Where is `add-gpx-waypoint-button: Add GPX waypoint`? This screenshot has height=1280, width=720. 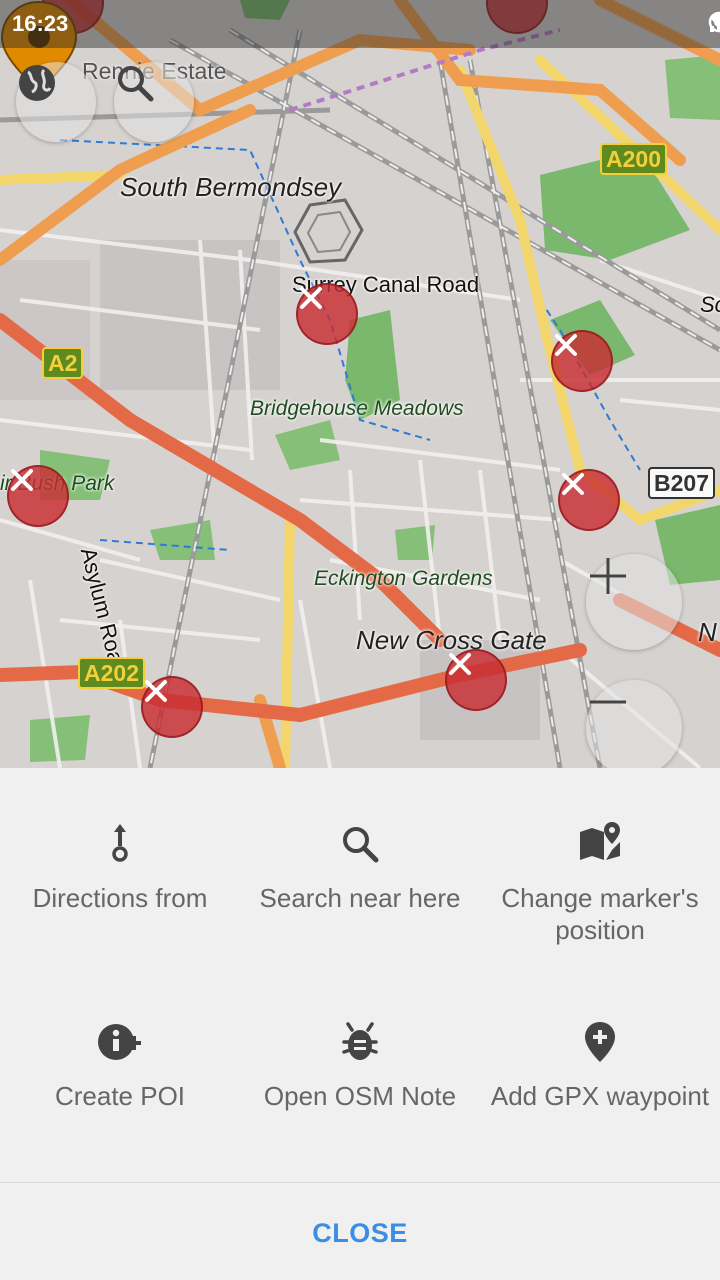 add-gpx-waypoint-button: Add GPX waypoint is located at coordinates (600, 1065).